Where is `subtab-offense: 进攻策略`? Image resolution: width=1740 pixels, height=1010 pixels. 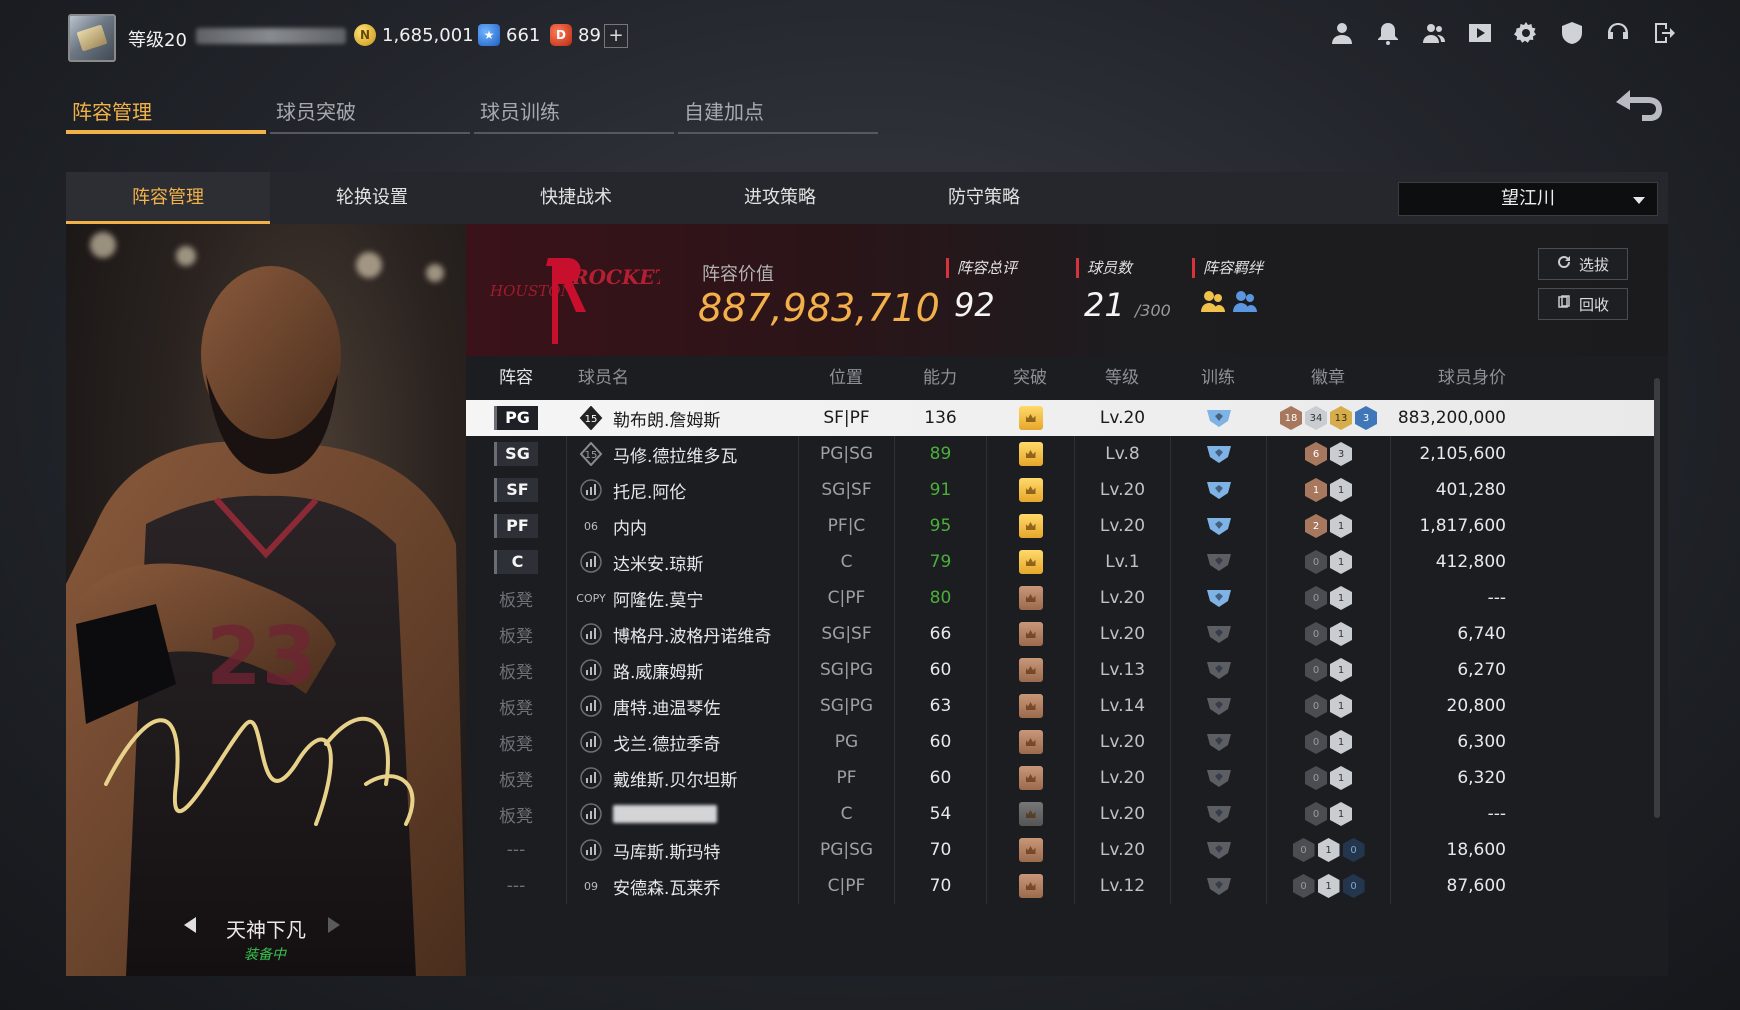 subtab-offense: 进攻策略 is located at coordinates (780, 198).